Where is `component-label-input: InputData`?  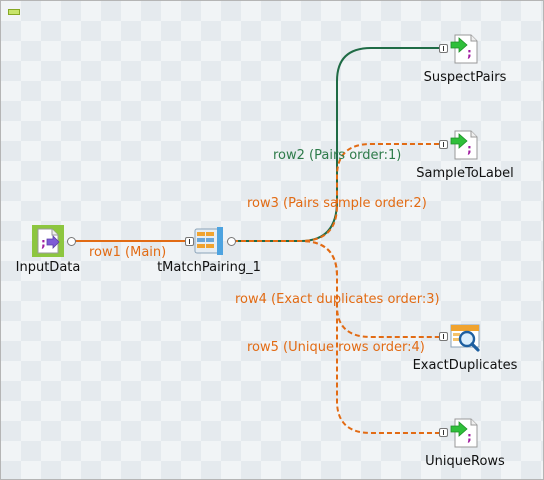
component-label-input: InputData is located at coordinates (48, 267).